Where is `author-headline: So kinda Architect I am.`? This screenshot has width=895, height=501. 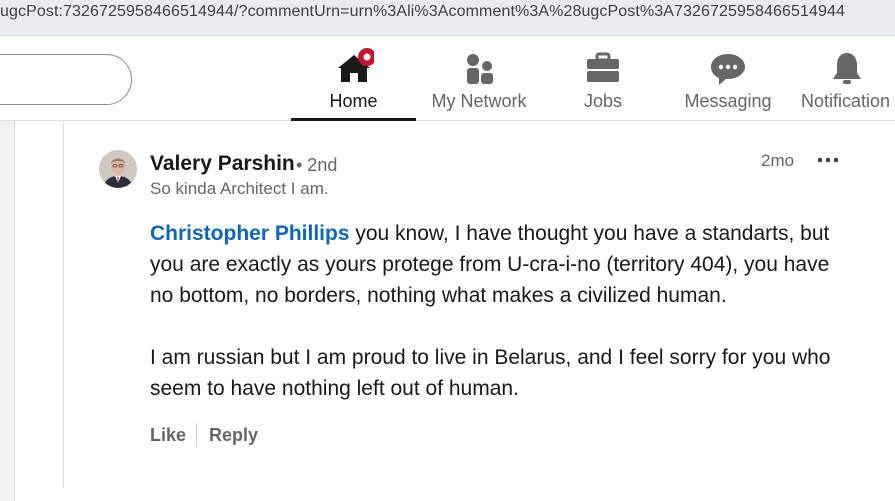 author-headline: So kinda Architect I am. is located at coordinates (239, 188).